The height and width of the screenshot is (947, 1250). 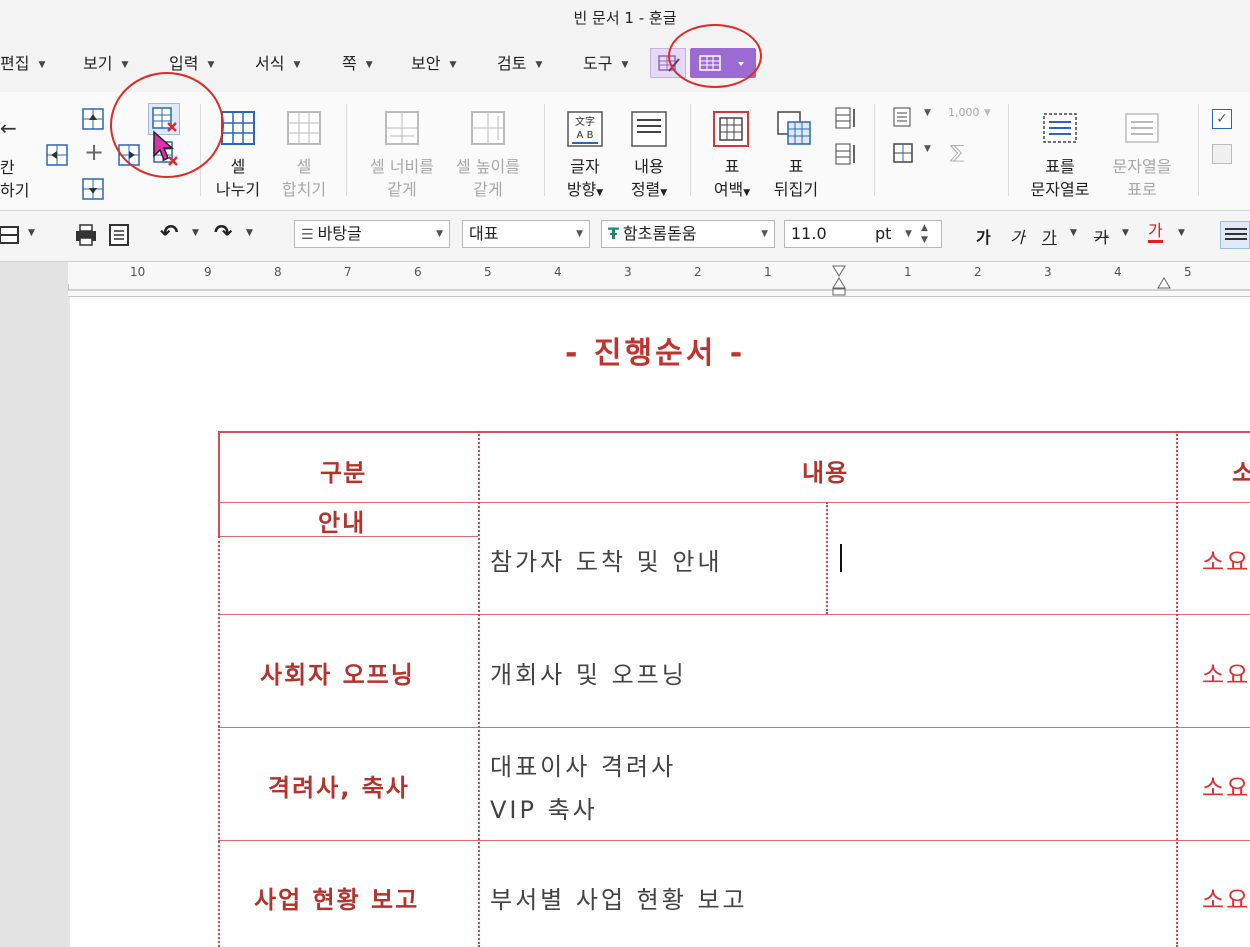 What do you see at coordinates (304, 178) in the screenshot?
I see `merge-cell-button: 셀 합치기` at bounding box center [304, 178].